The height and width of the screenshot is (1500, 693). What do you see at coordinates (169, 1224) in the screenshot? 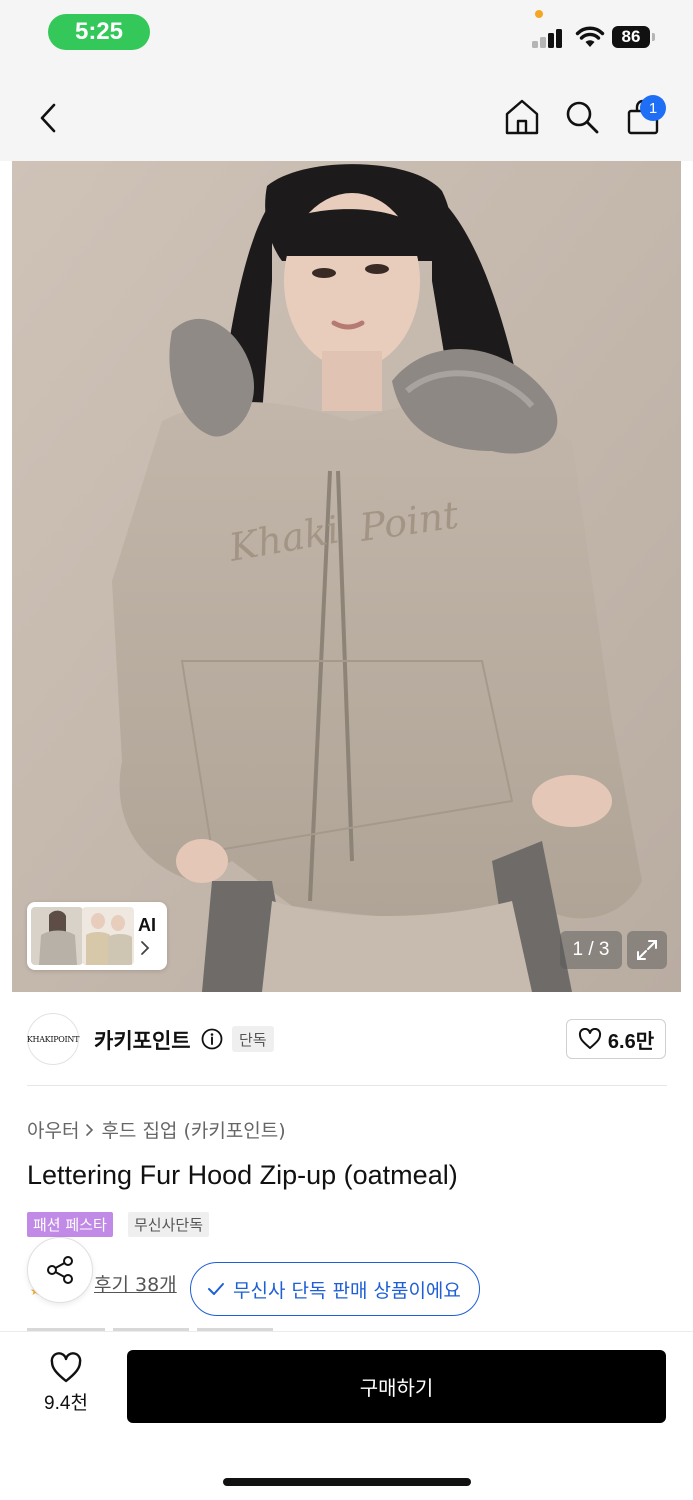
I see `musinsa-exclusive-tag: 무신사단독` at bounding box center [169, 1224].